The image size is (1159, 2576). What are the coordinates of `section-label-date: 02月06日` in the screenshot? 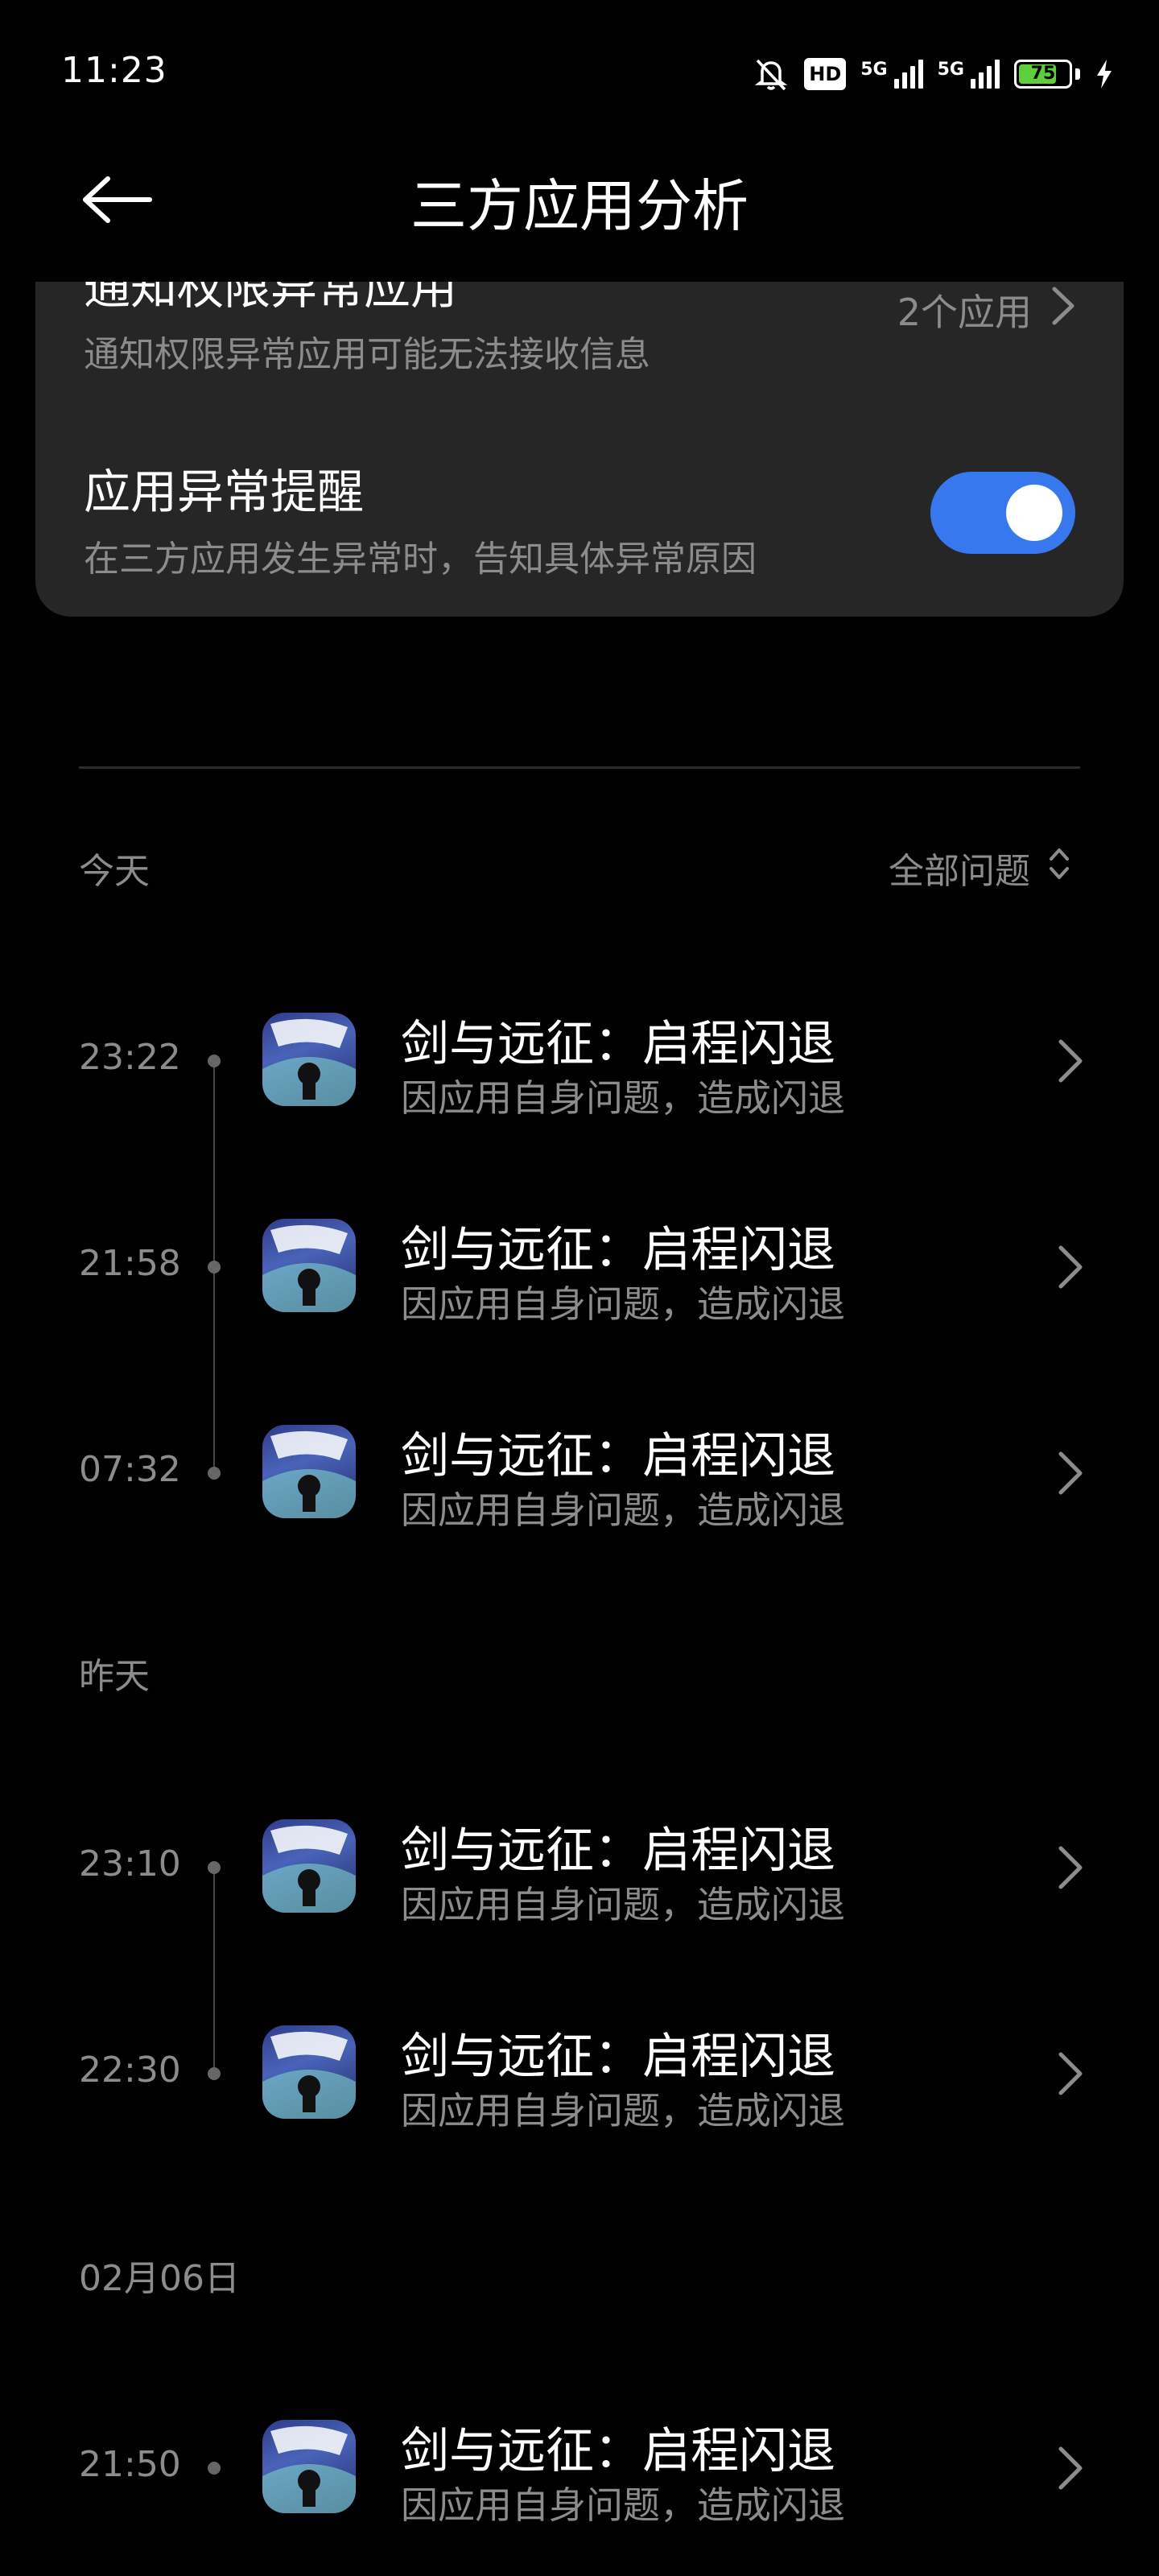 It's located at (159, 2278).